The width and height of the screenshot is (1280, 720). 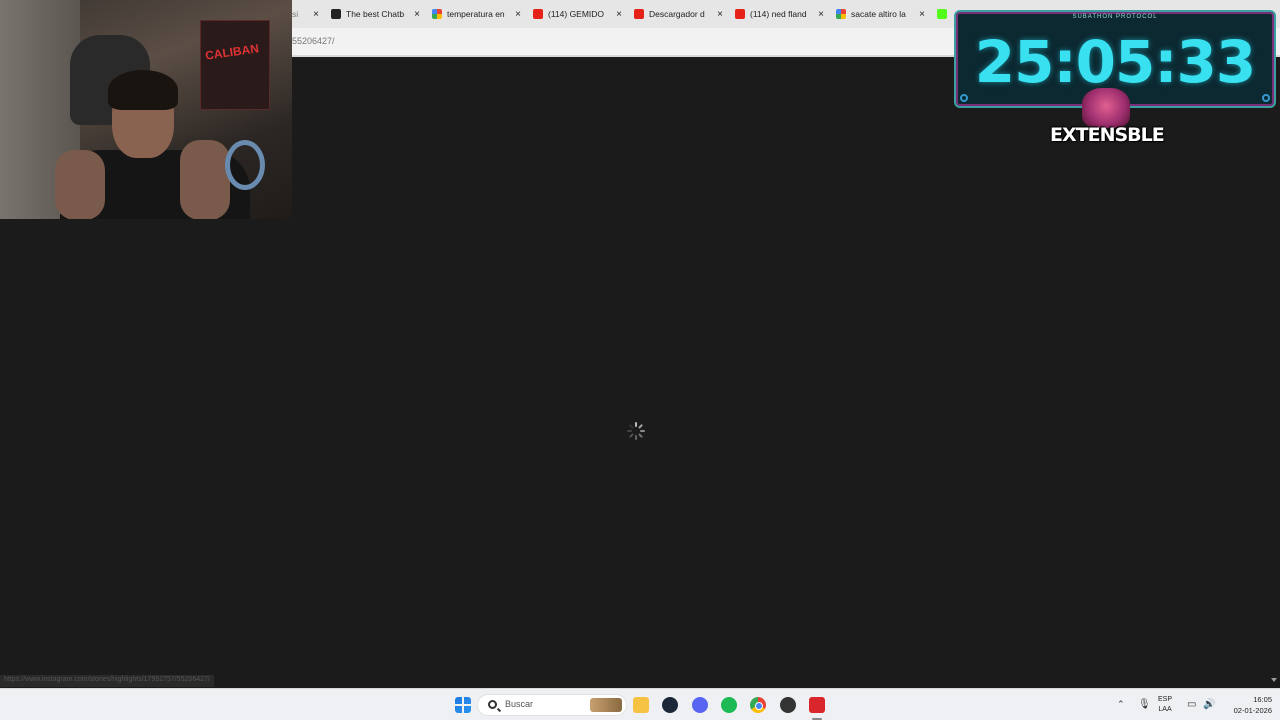 What do you see at coordinates (1165, 699) in the screenshot?
I see `lang-line1: ESP` at bounding box center [1165, 699].